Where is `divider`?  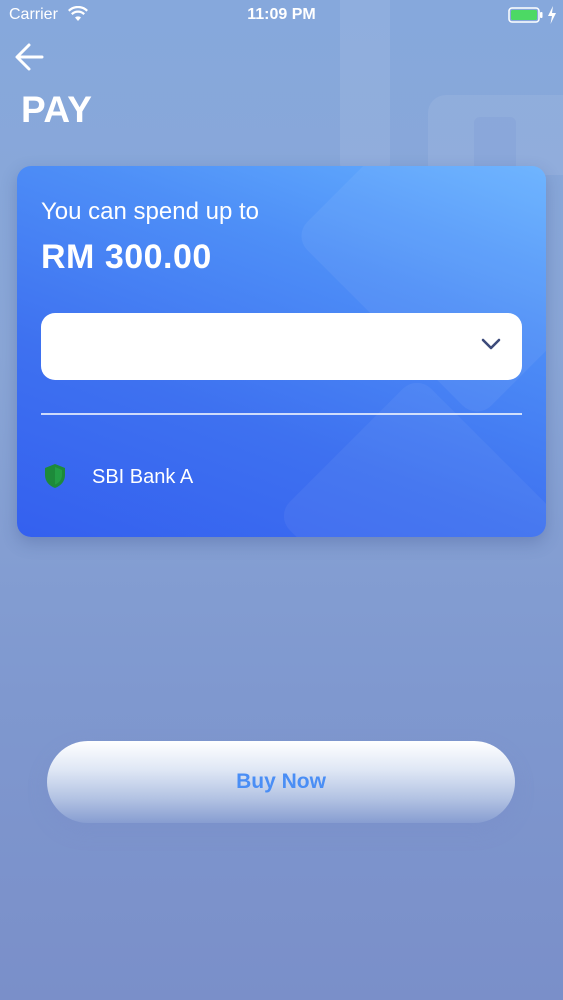
divider is located at coordinates (281, 414).